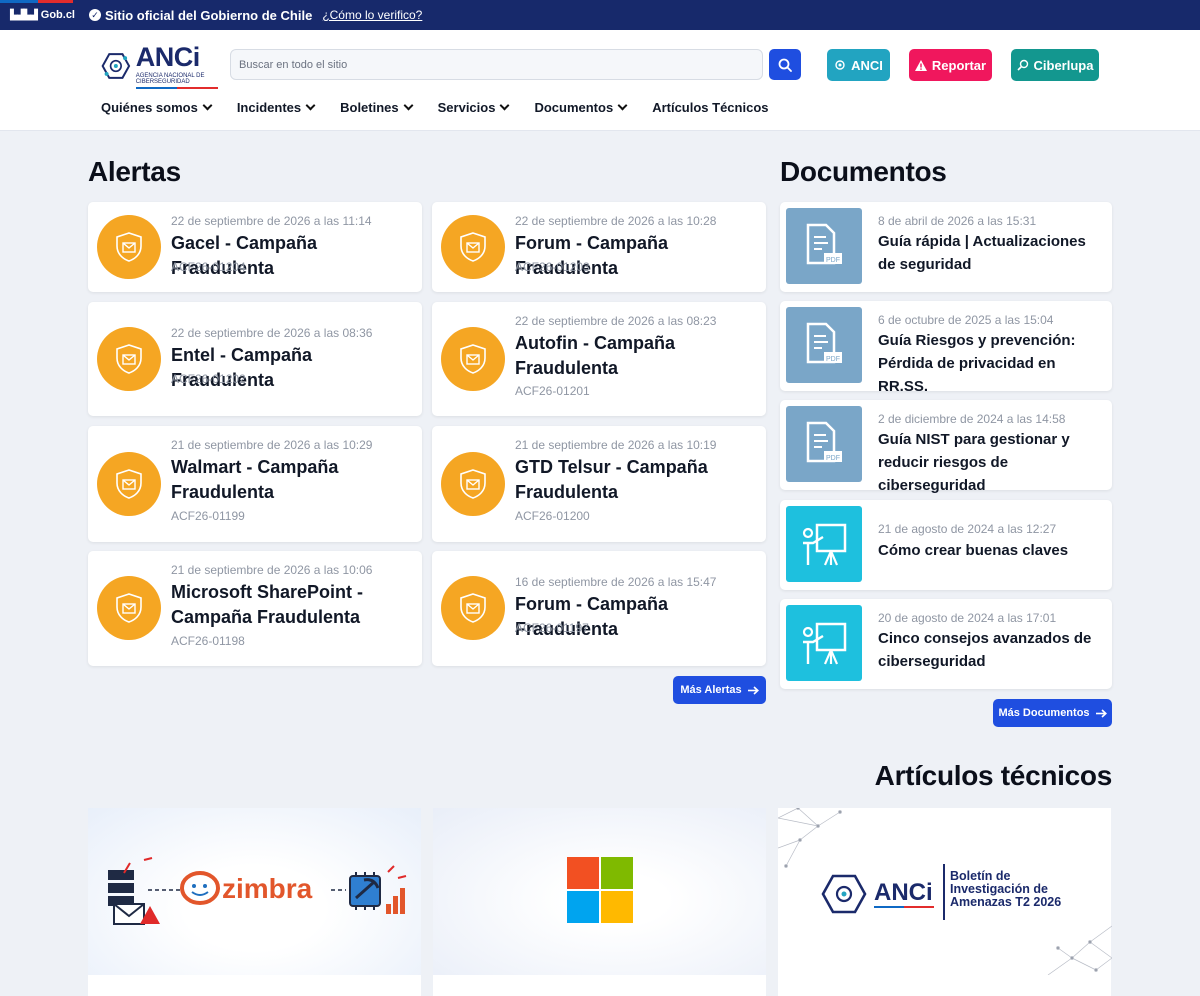  I want to click on more-documents-button: Más Documentos, so click(1052, 713).